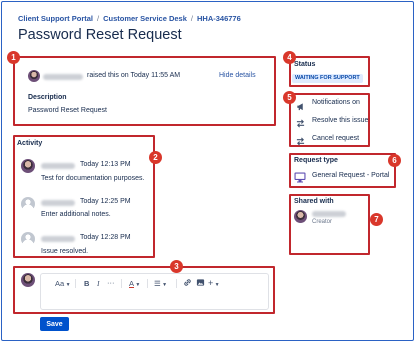  I want to click on activity-label: Activity, so click(30, 143).